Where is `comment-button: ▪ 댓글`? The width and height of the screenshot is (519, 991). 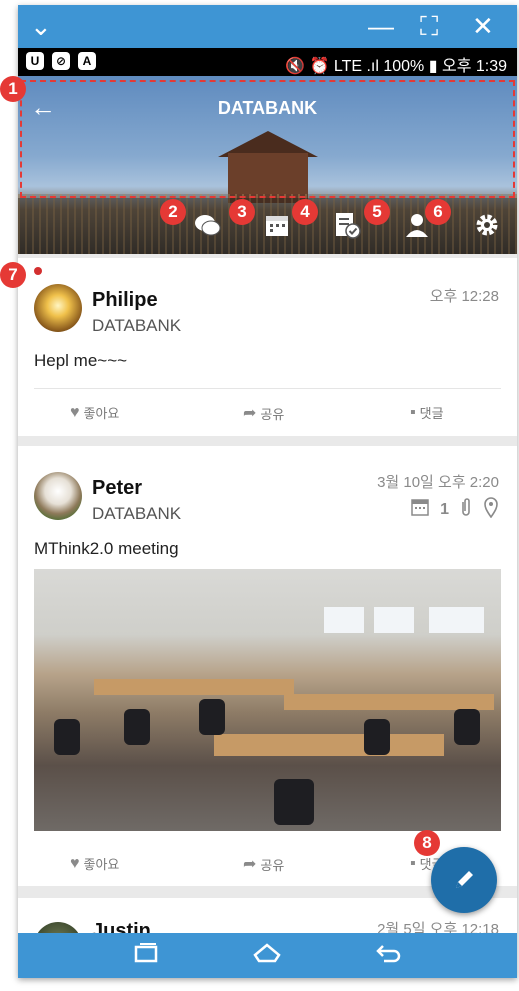
comment-button: ▪ 댓글 is located at coordinates (427, 412).